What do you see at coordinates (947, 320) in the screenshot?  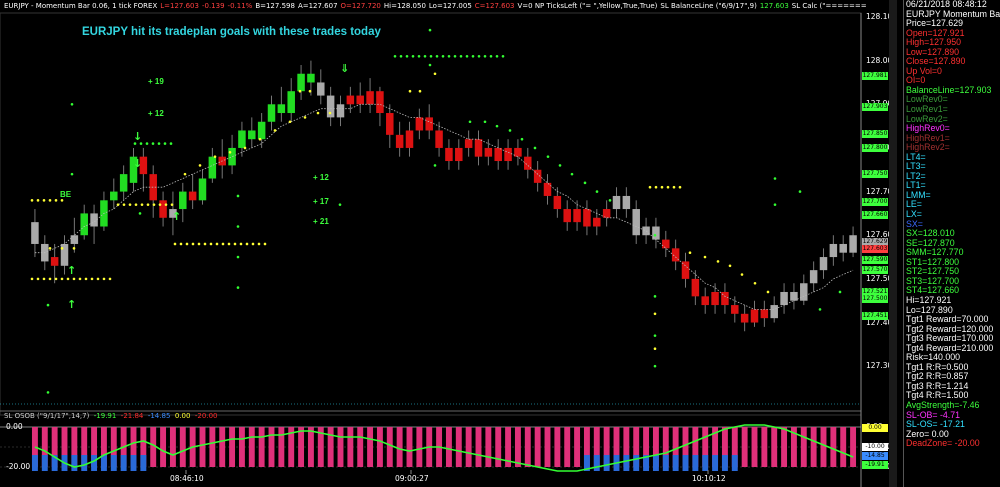 I see `data-window-row: Tgt1 Reward=70.000` at bounding box center [947, 320].